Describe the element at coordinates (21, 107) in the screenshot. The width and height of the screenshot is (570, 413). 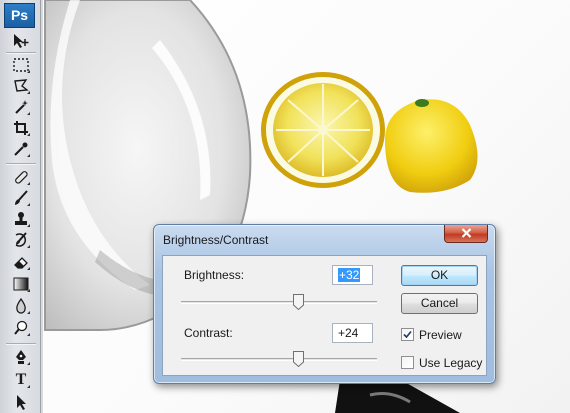
I see `magic-wand-tool` at that location.